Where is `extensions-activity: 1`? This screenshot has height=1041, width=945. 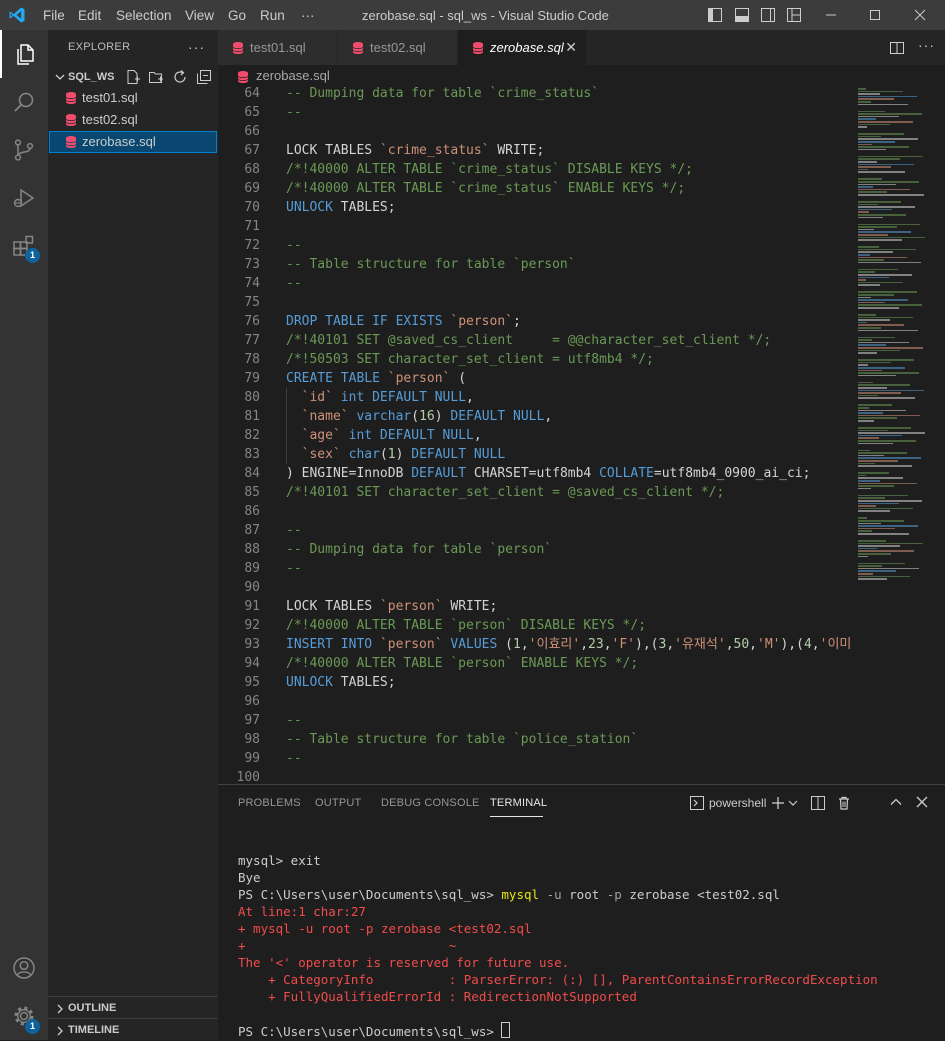 extensions-activity: 1 is located at coordinates (24, 246).